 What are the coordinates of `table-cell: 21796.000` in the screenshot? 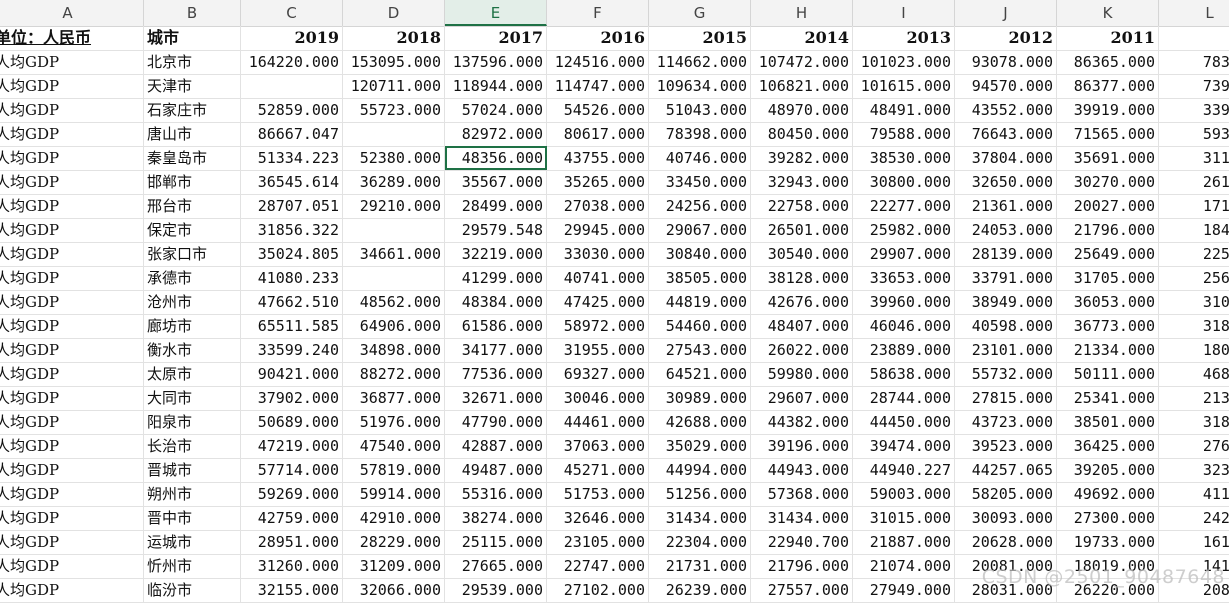 It's located at (802, 566).